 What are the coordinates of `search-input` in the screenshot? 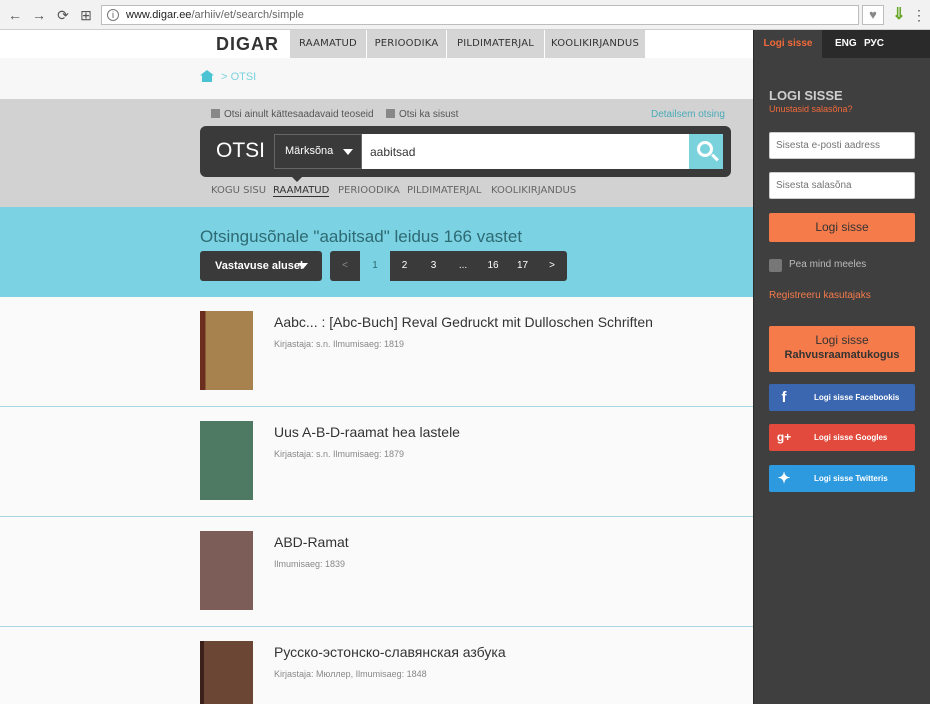 It's located at (526, 151).